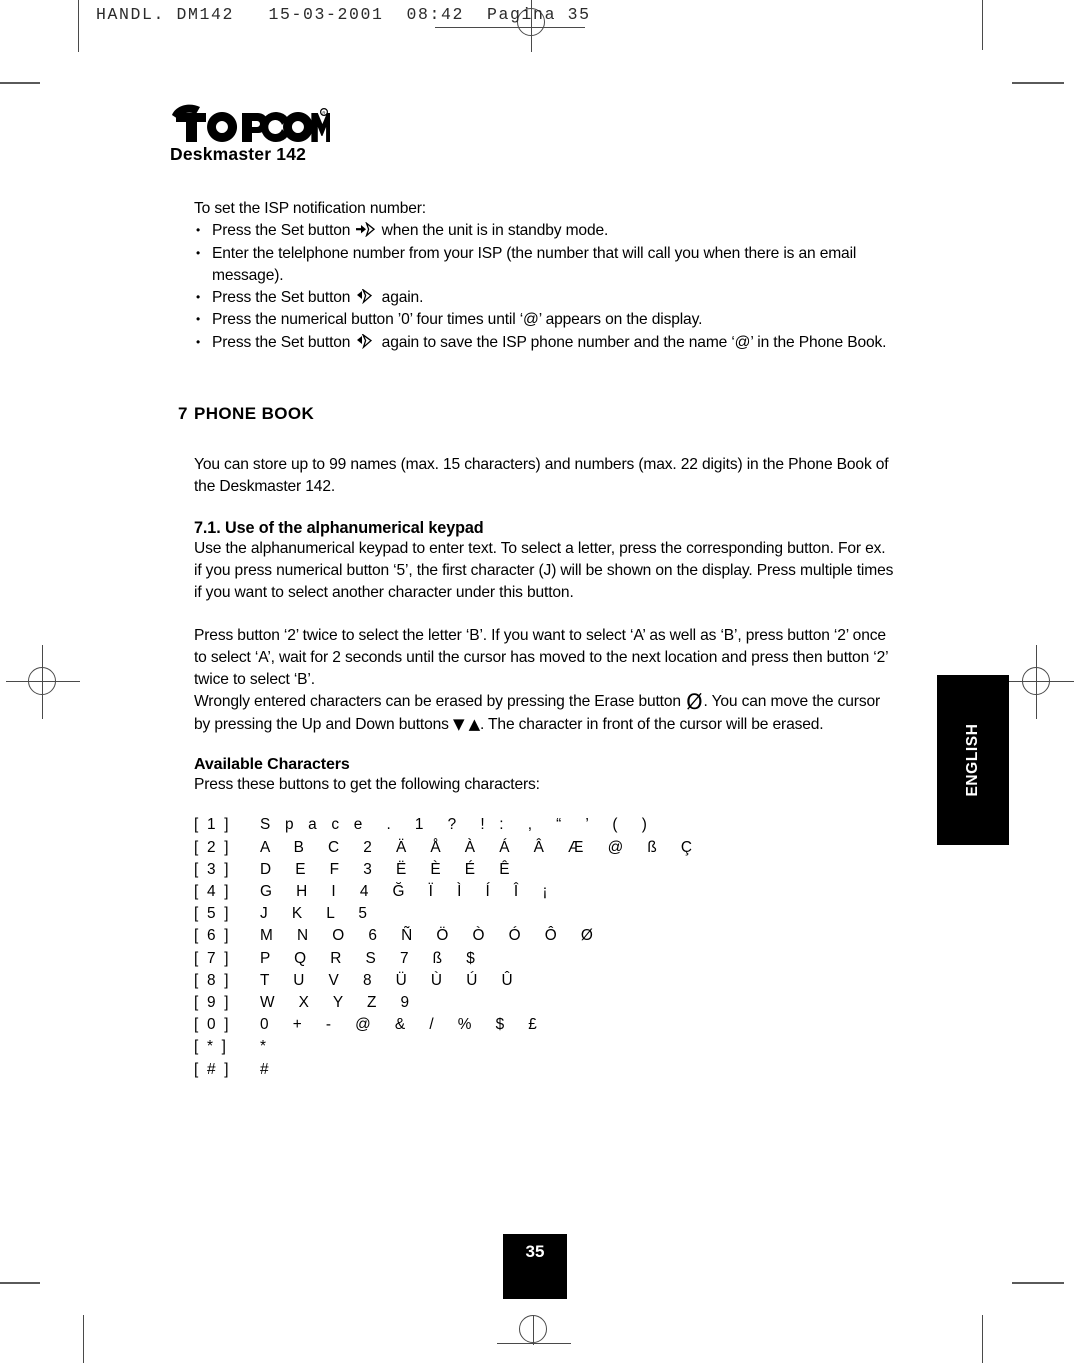 The height and width of the screenshot is (1363, 1080). Describe the element at coordinates (1038, 1283) in the screenshot. I see `crop-mark-right-bottom` at that location.